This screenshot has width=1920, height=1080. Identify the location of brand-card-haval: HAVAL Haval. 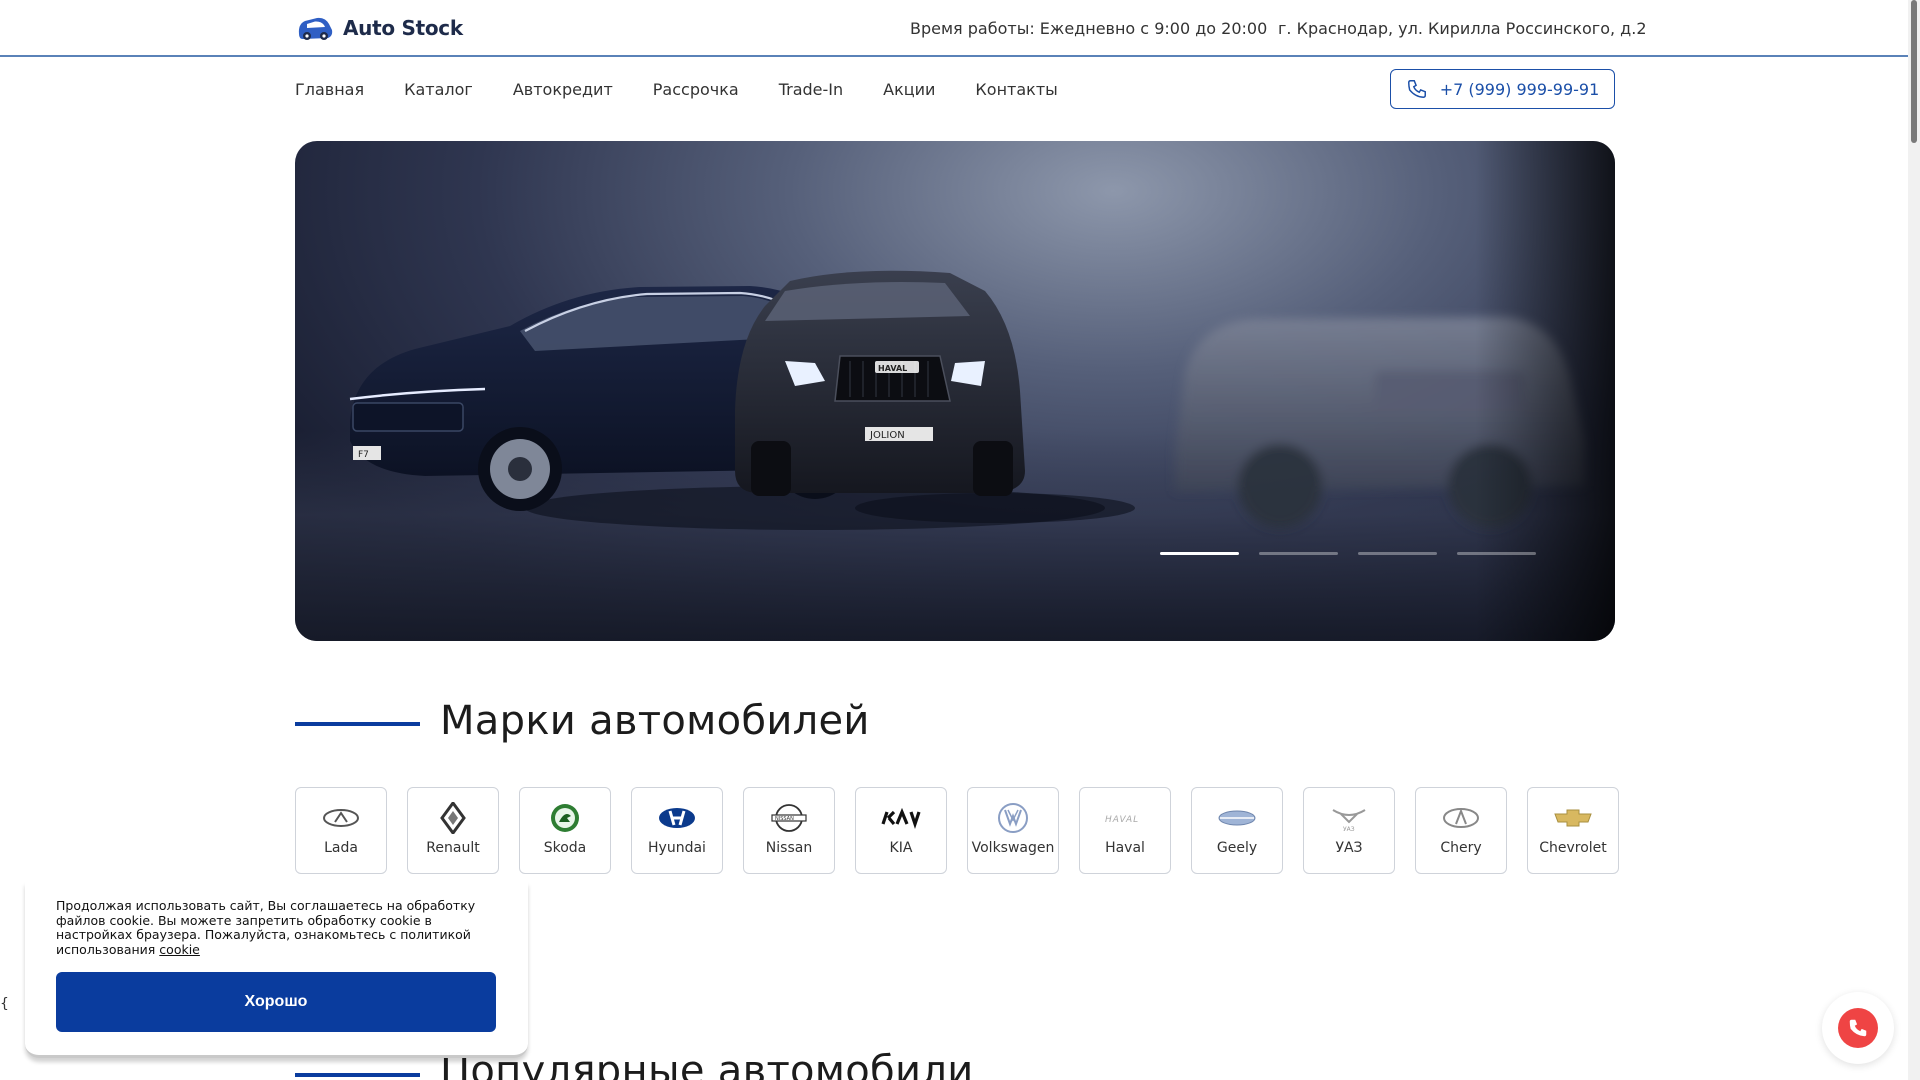
(1125, 830).